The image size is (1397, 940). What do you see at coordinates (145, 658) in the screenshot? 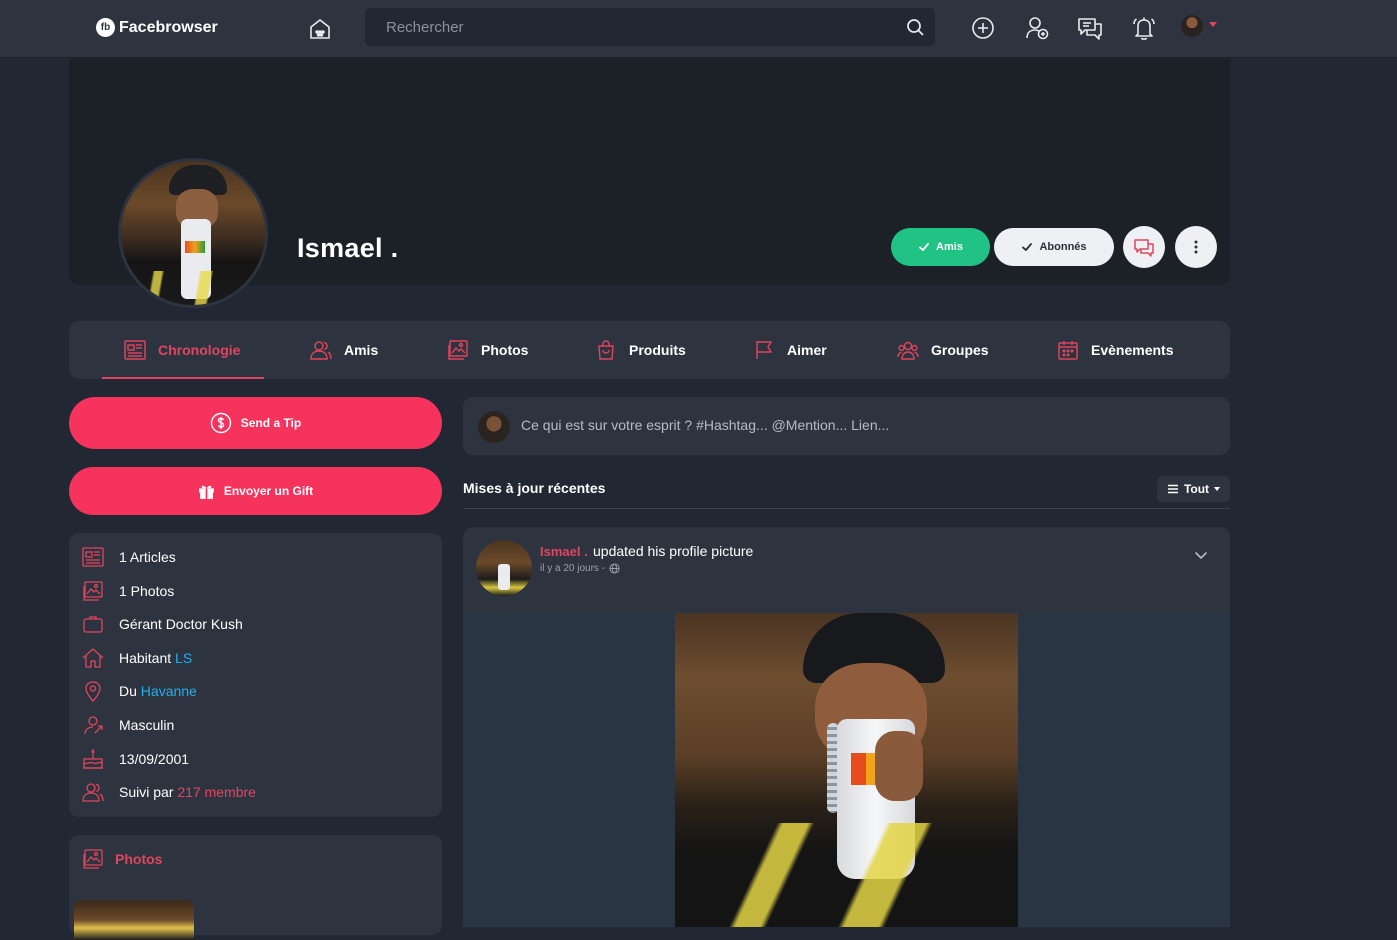
I see `info-lives-prefix: Habitant` at bounding box center [145, 658].